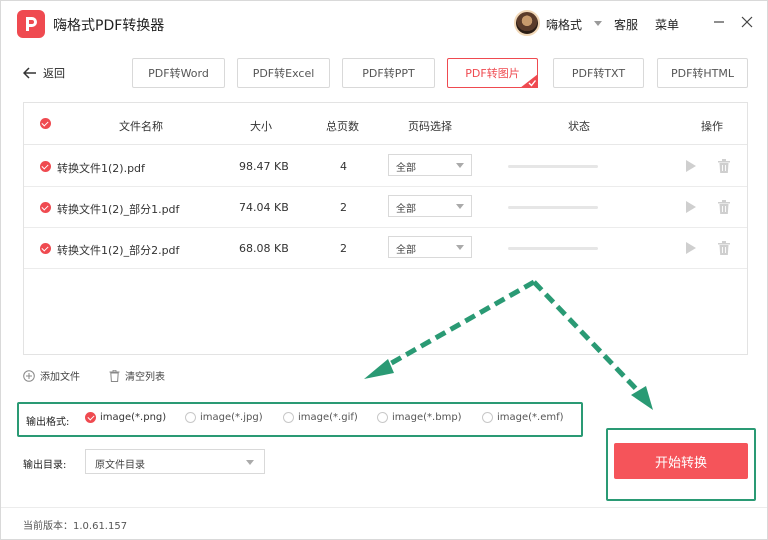 This screenshot has height=540, width=768. I want to click on tab-pdf-to-image: PDF转图片, so click(492, 73).